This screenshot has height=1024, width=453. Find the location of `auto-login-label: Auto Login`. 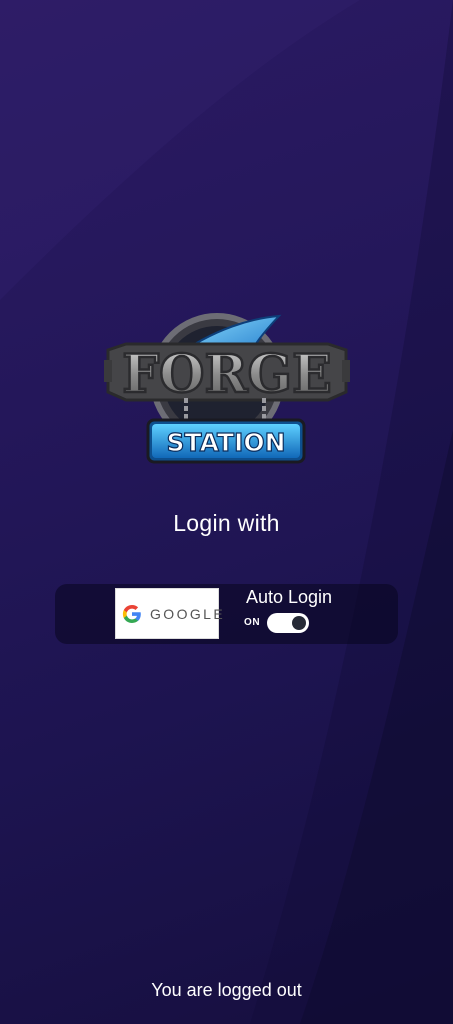

auto-login-label: Auto Login is located at coordinates (289, 597).